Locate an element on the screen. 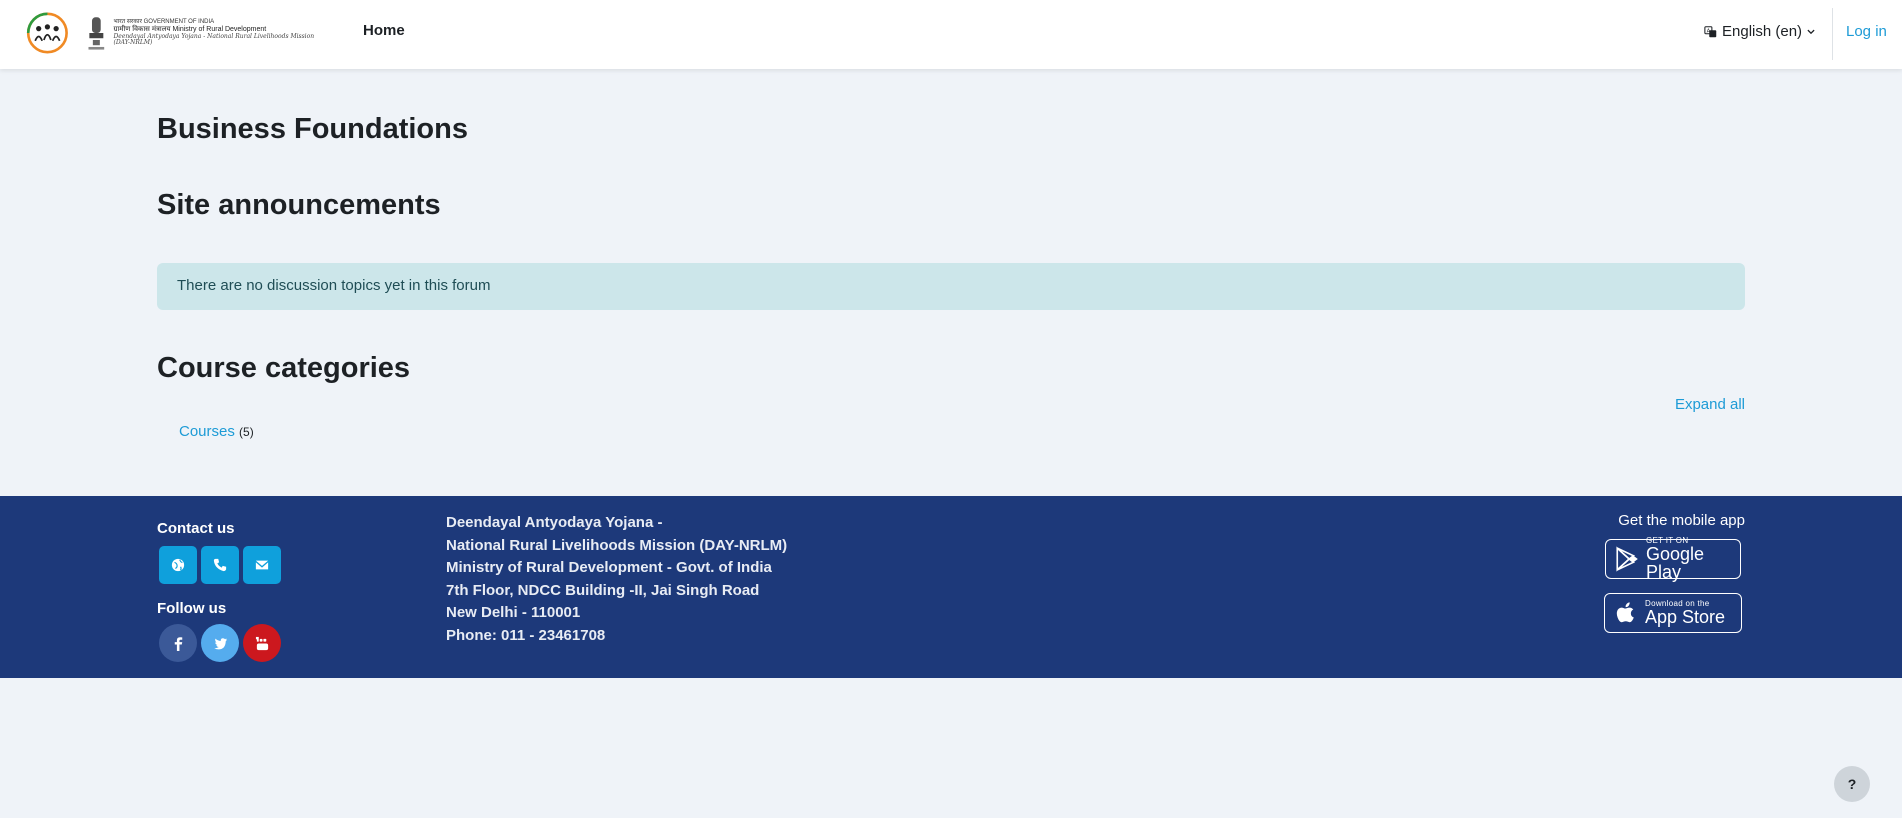  social-buttons is located at coordinates (220, 643).